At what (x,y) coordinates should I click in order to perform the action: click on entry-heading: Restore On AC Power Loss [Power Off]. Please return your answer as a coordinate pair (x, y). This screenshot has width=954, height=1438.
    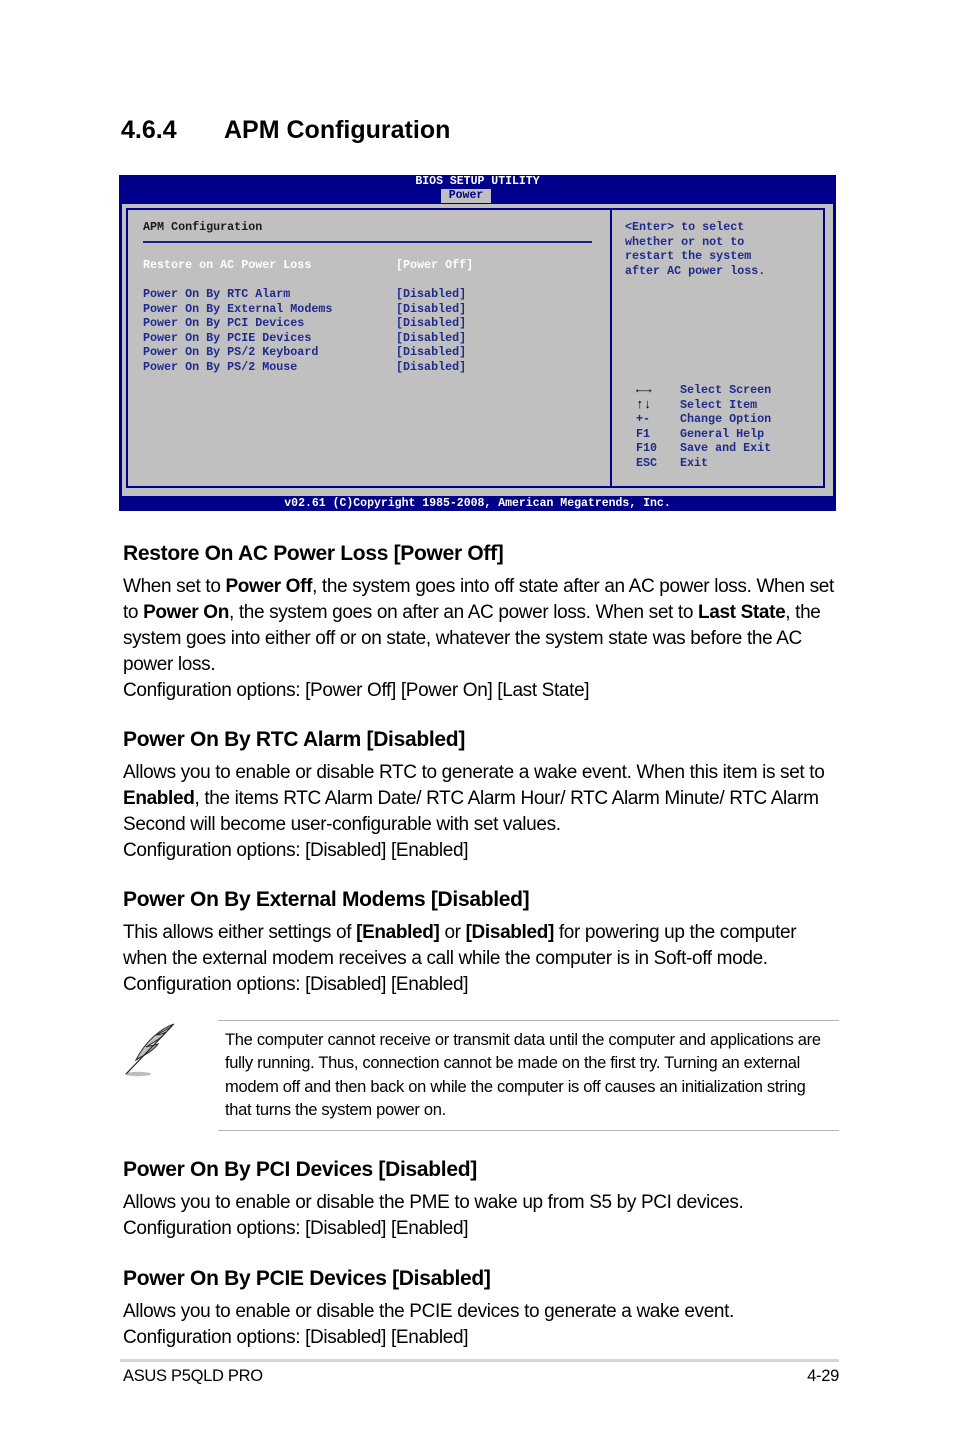
    Looking at the image, I should click on (313, 553).